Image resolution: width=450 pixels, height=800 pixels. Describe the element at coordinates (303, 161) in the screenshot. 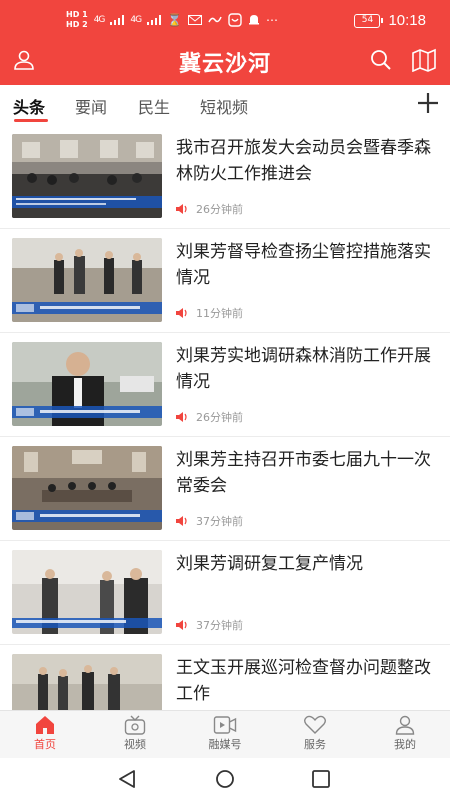

I see `news-title: 我市召开旅发大会动员会暨春季森林防火工作推进会` at that location.